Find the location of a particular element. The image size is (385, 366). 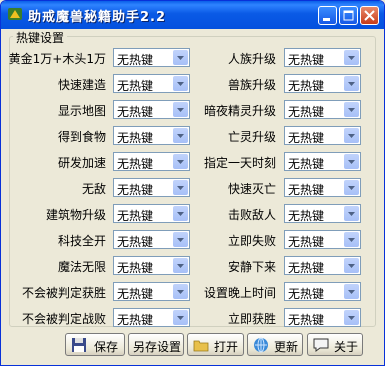

maximize-button is located at coordinates (348, 15).